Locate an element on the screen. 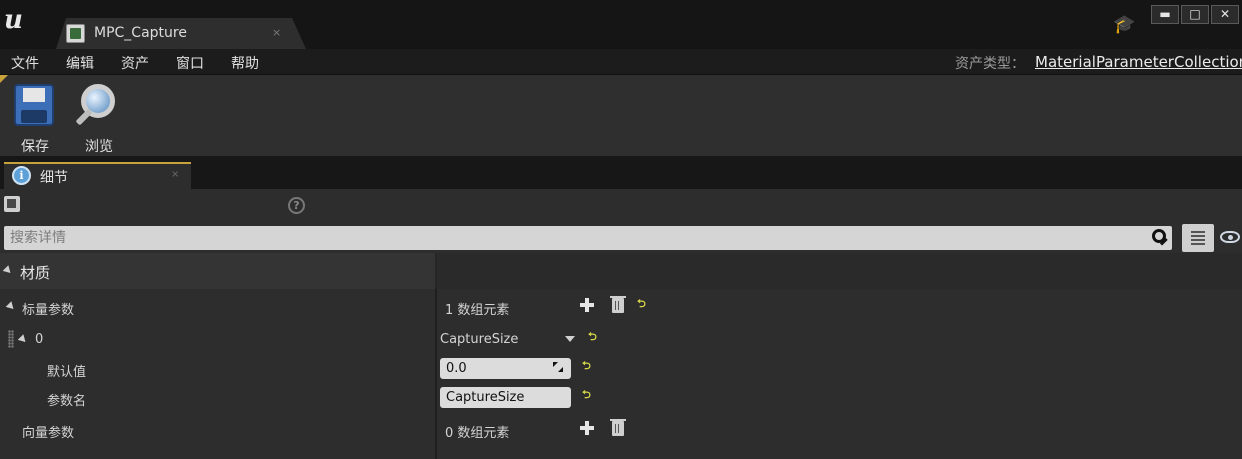  search-input is located at coordinates (574, 238).